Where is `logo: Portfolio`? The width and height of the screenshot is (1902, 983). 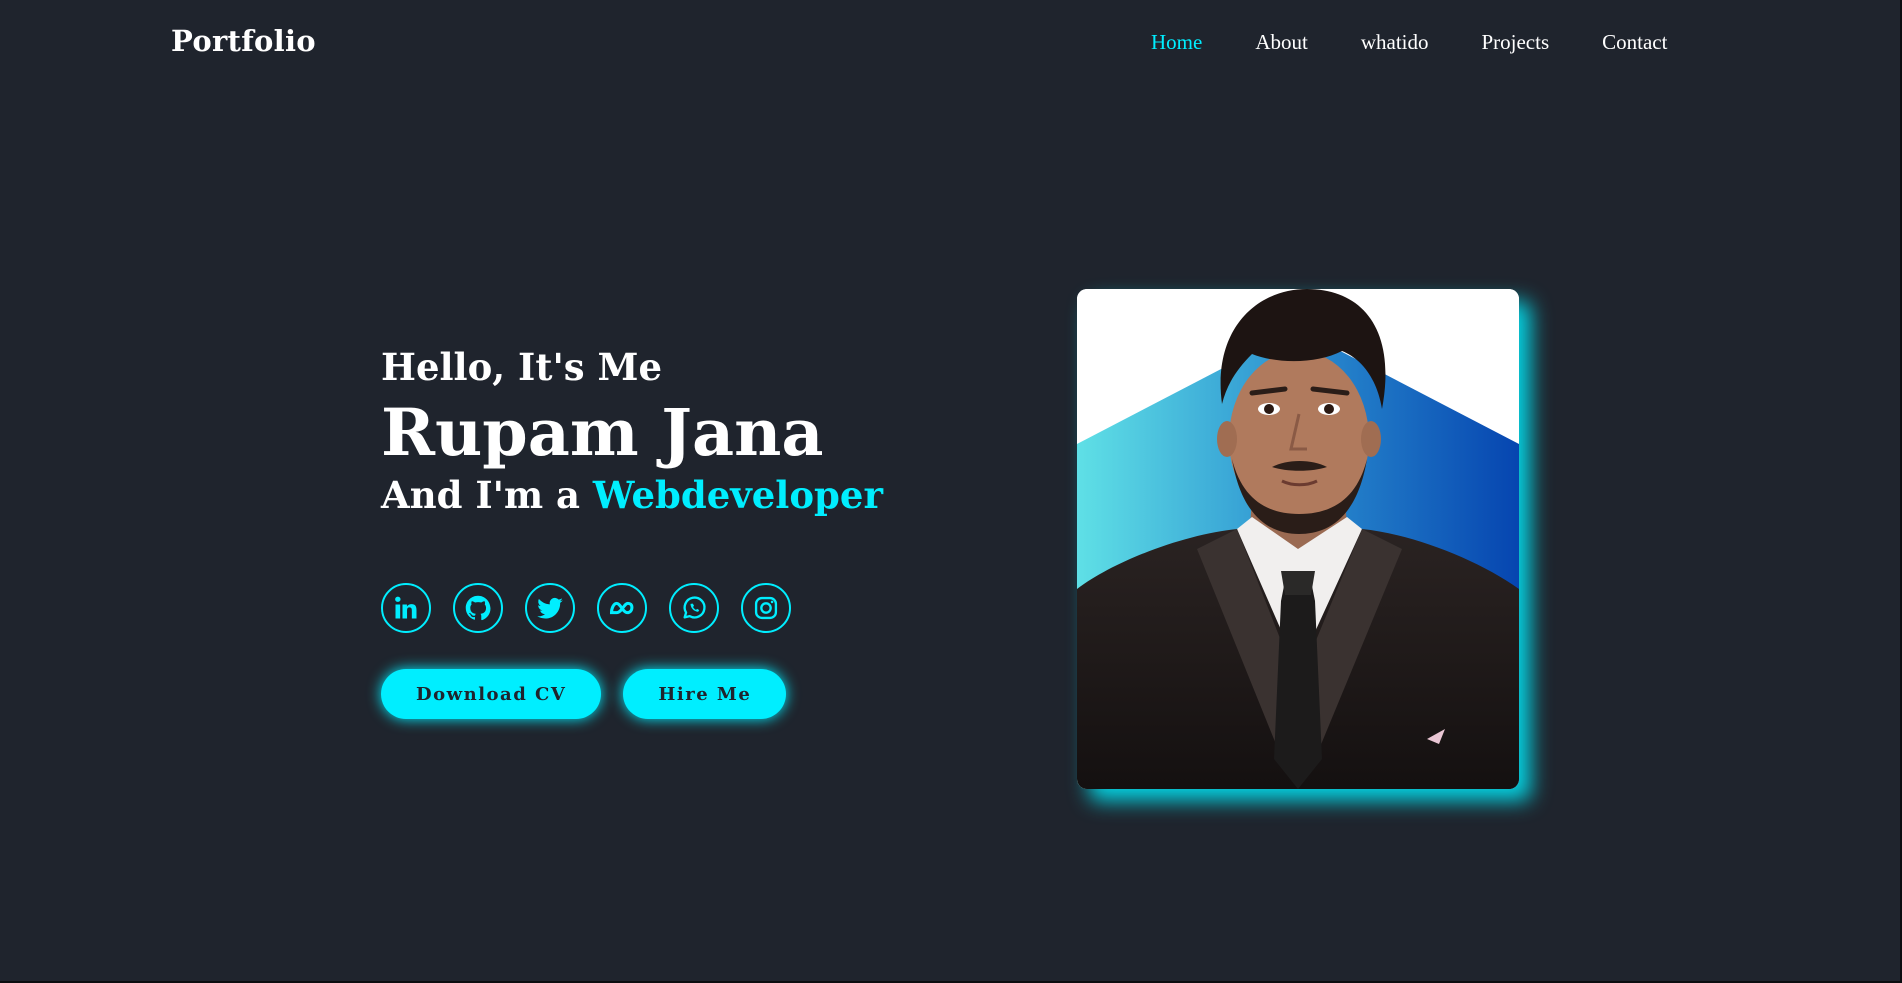
logo: Portfolio is located at coordinates (243, 41).